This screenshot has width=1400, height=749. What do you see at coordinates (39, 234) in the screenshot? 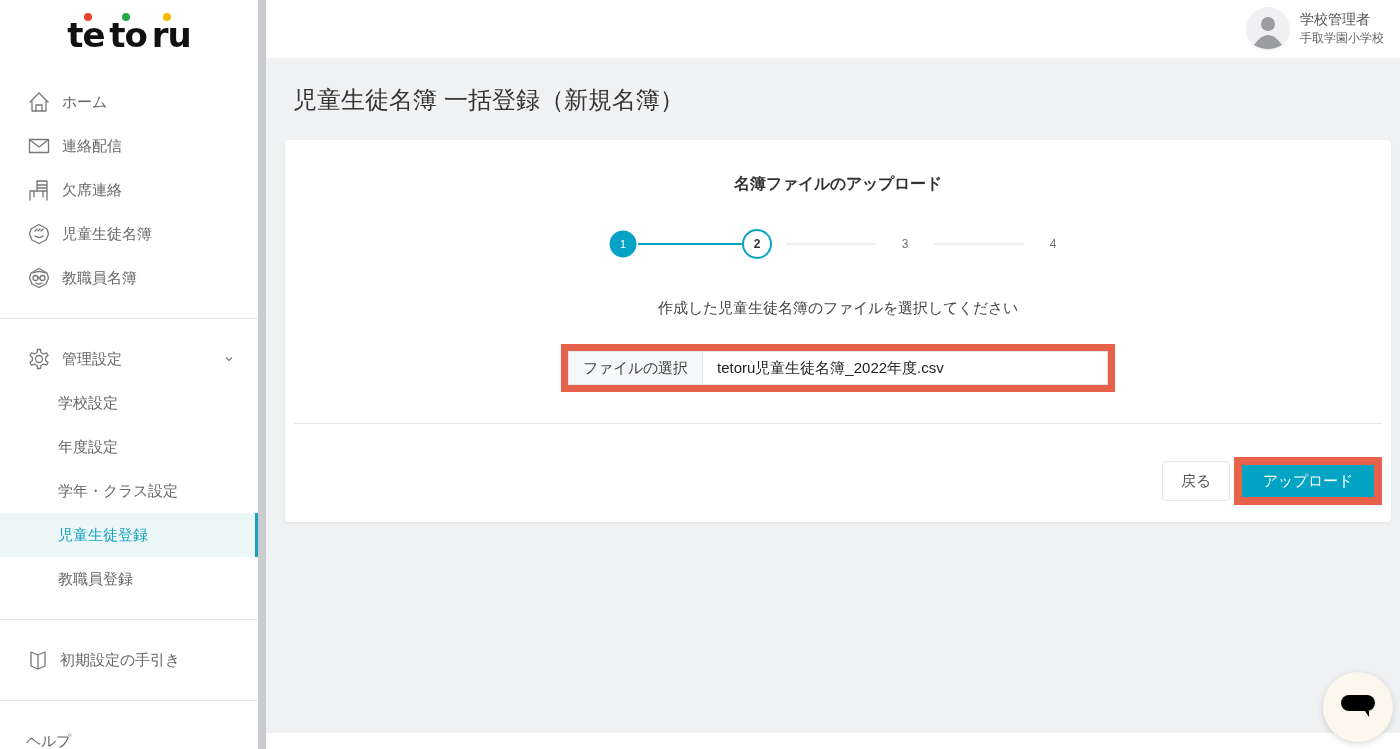
I see `smiling-face-icon` at bounding box center [39, 234].